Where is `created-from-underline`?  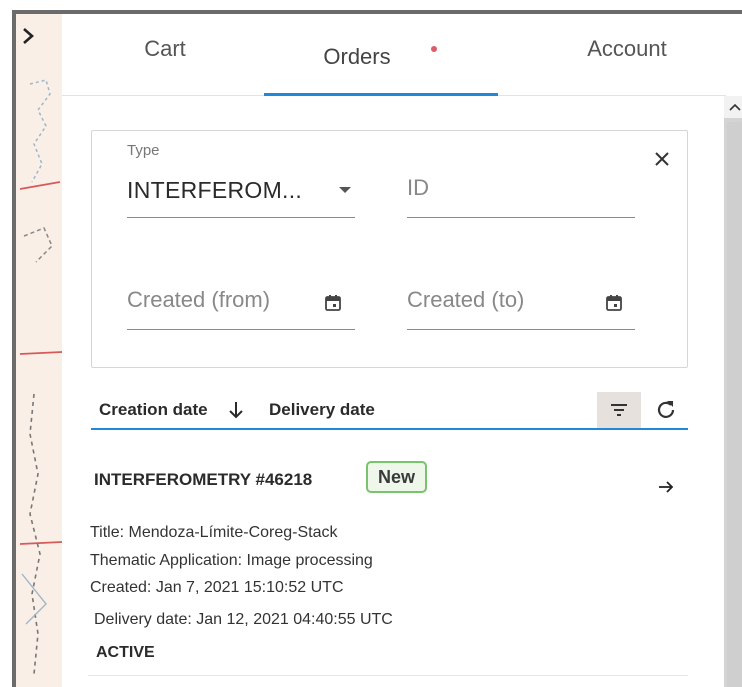 created-from-underline is located at coordinates (241, 329).